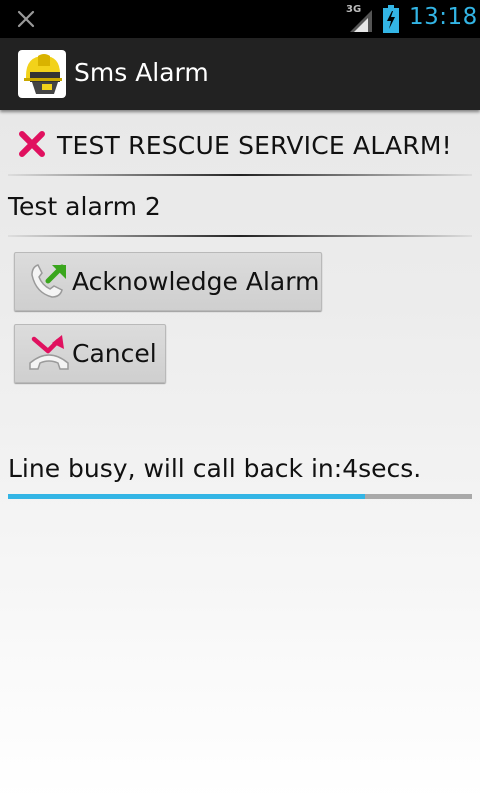 This screenshot has height=800, width=480. Describe the element at coordinates (382, 468) in the screenshot. I see `callback-countdown: 4secs.` at that location.